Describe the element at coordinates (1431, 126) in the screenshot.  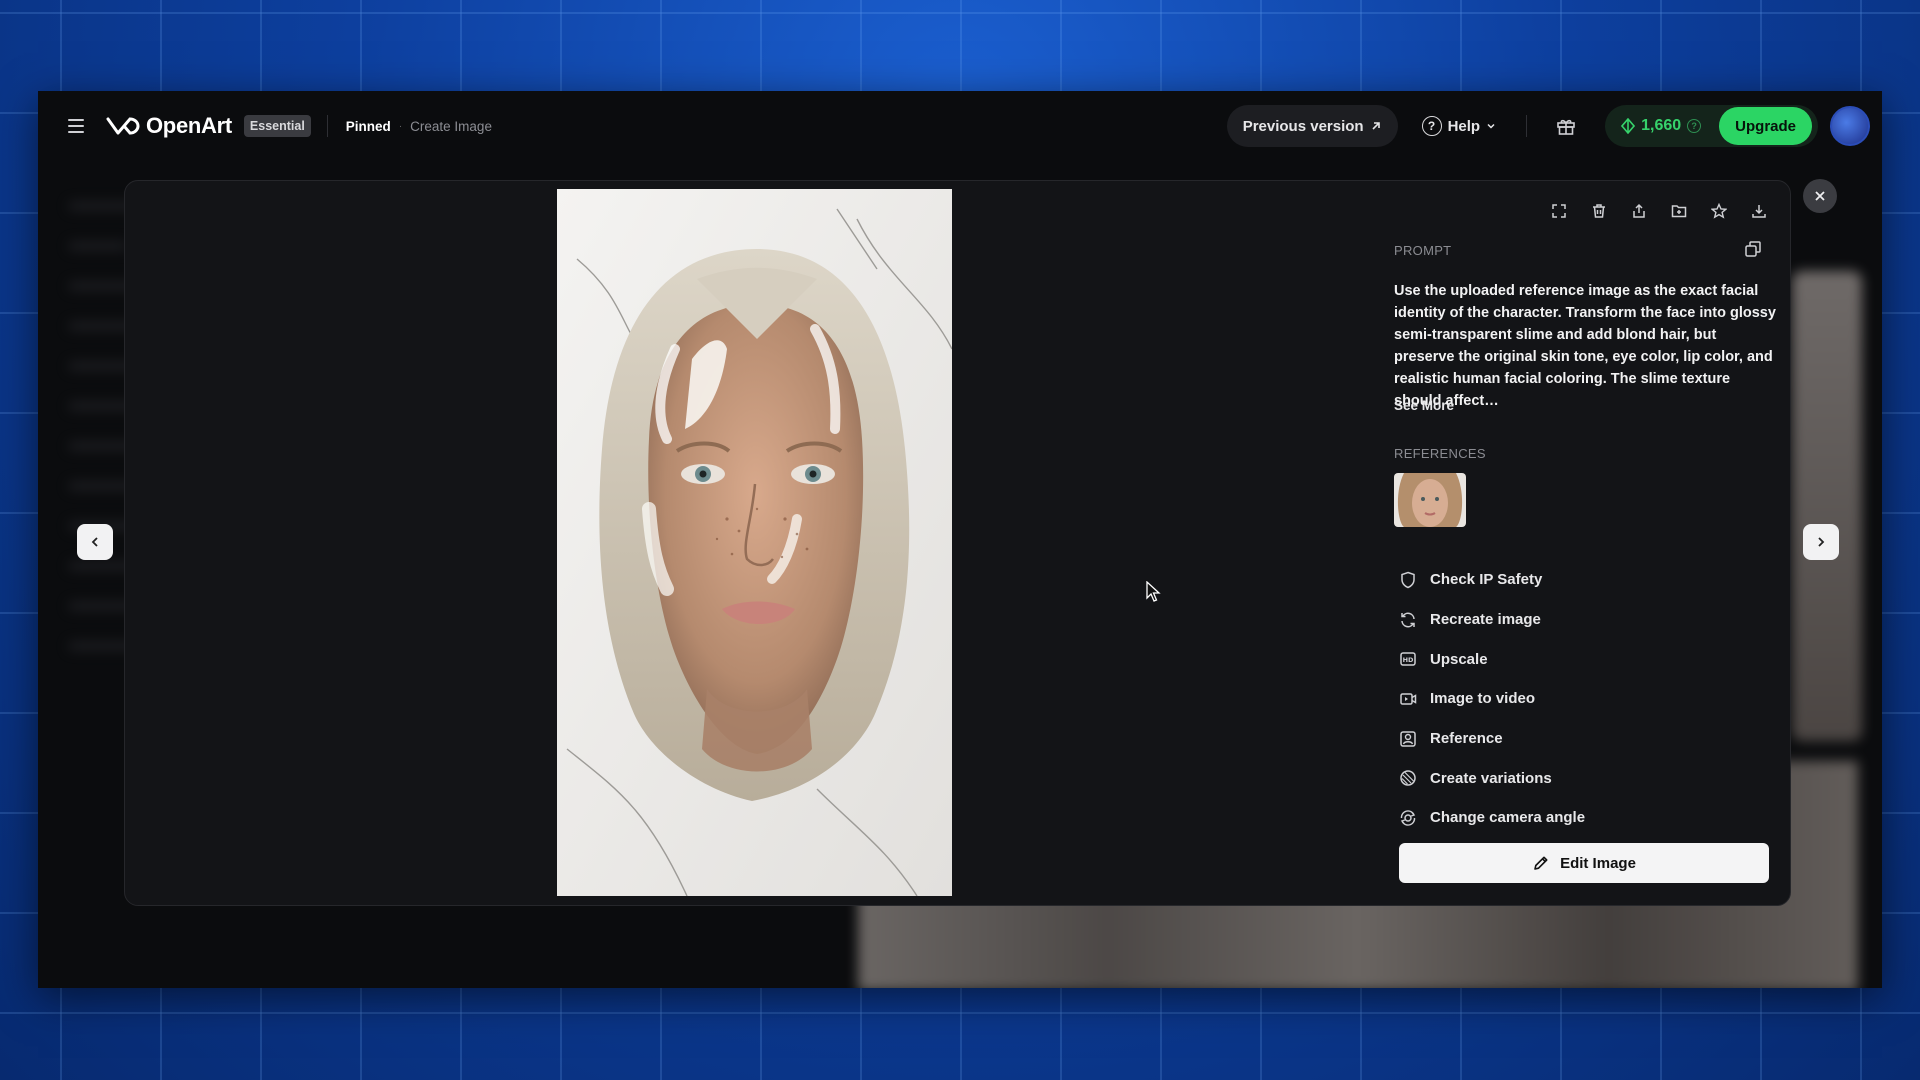
I see `help-icon: ?` at that location.